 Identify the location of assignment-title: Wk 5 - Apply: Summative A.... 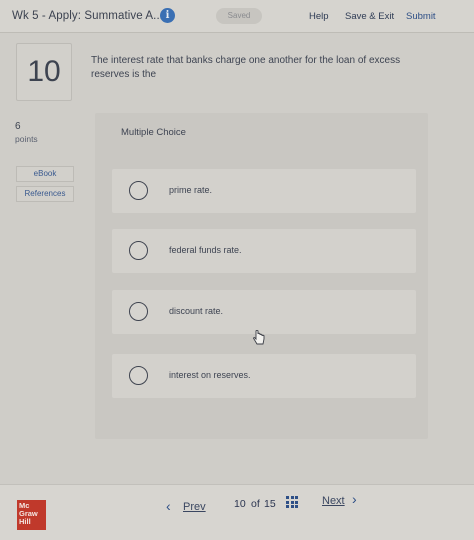
(87, 16).